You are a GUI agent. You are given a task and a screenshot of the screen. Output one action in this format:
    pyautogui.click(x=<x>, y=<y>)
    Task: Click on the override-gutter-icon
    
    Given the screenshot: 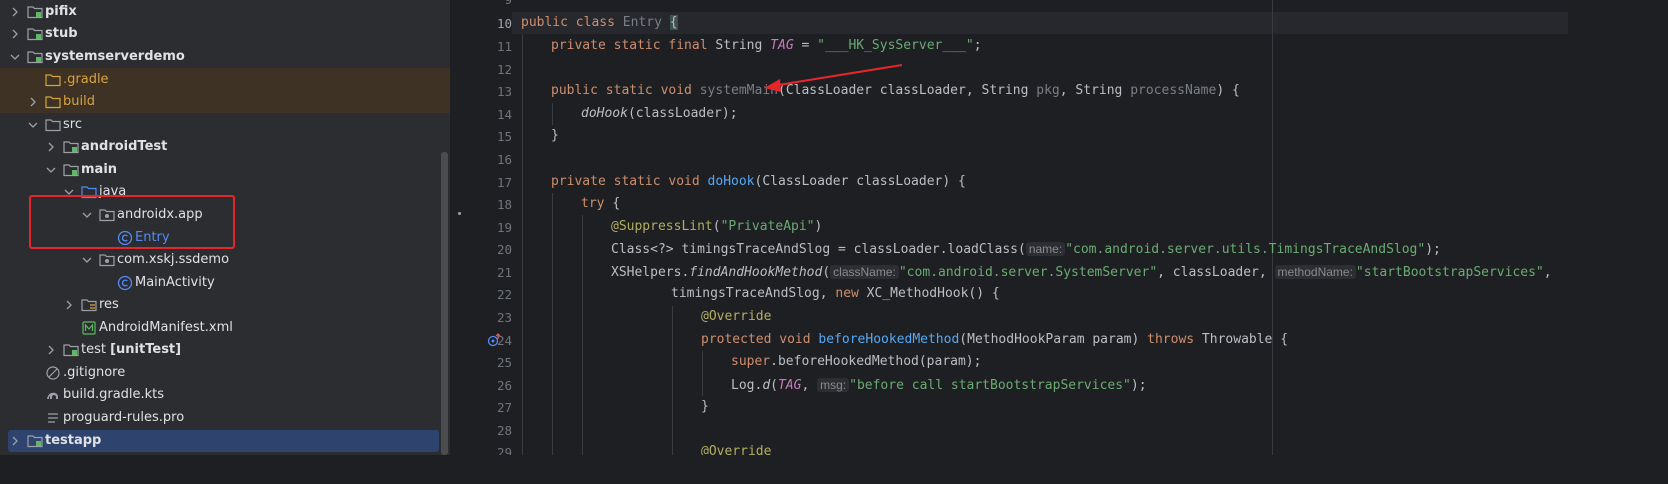 What is the action you would take?
    pyautogui.click(x=495, y=340)
    